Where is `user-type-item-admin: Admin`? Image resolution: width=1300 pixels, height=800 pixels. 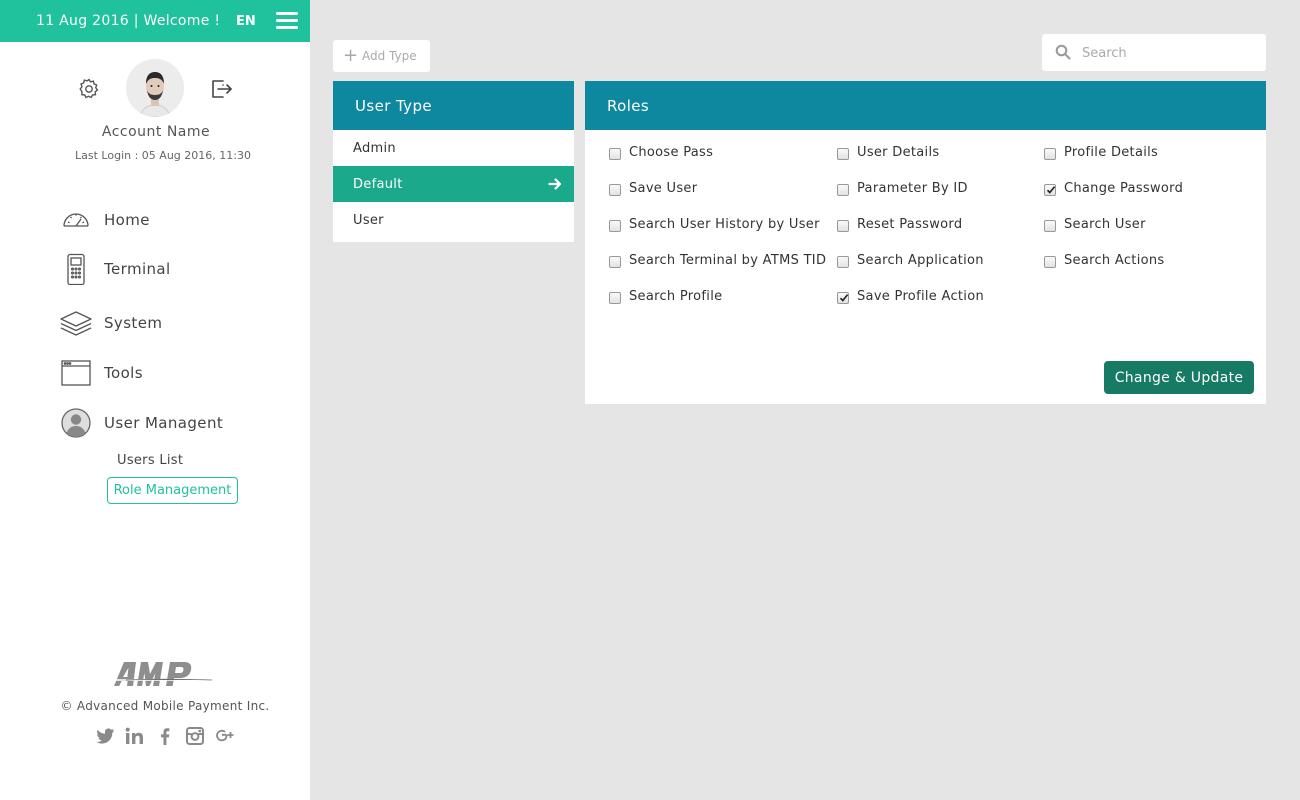 user-type-item-admin: Admin is located at coordinates (453, 148).